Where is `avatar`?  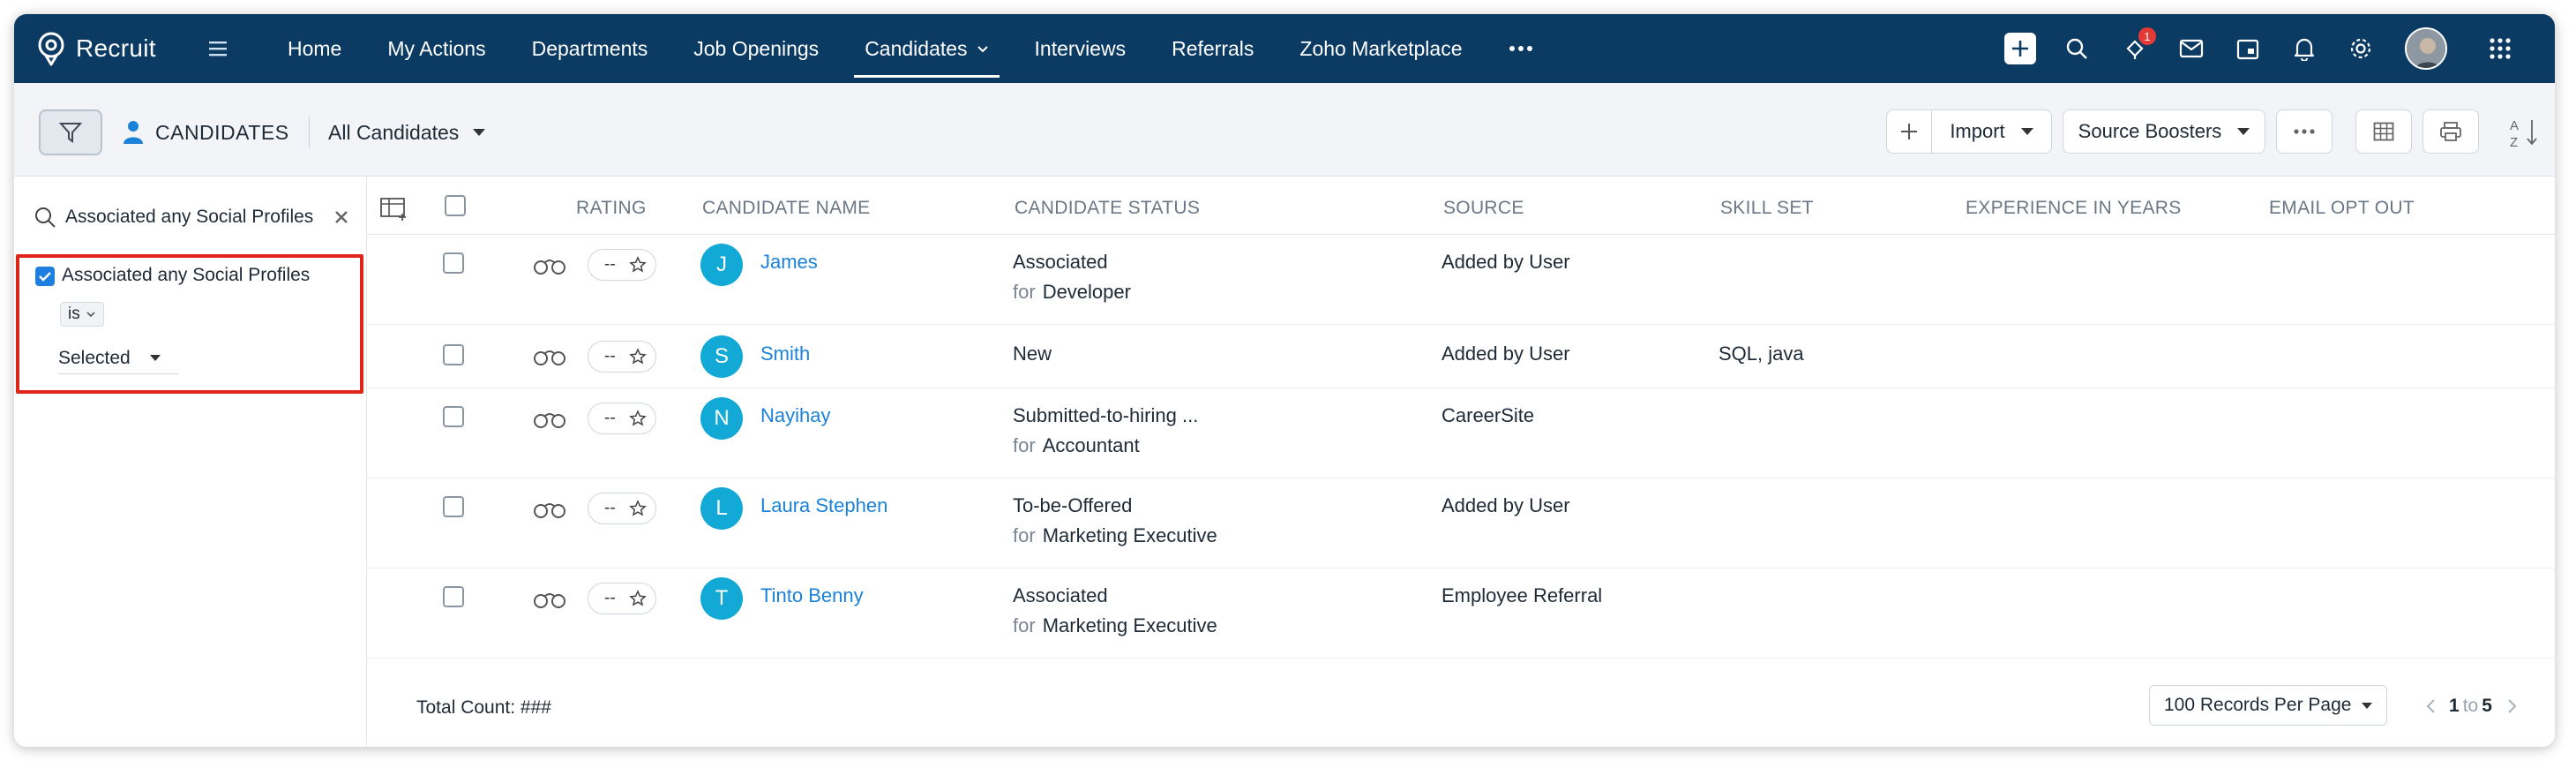
avatar is located at coordinates (2426, 48).